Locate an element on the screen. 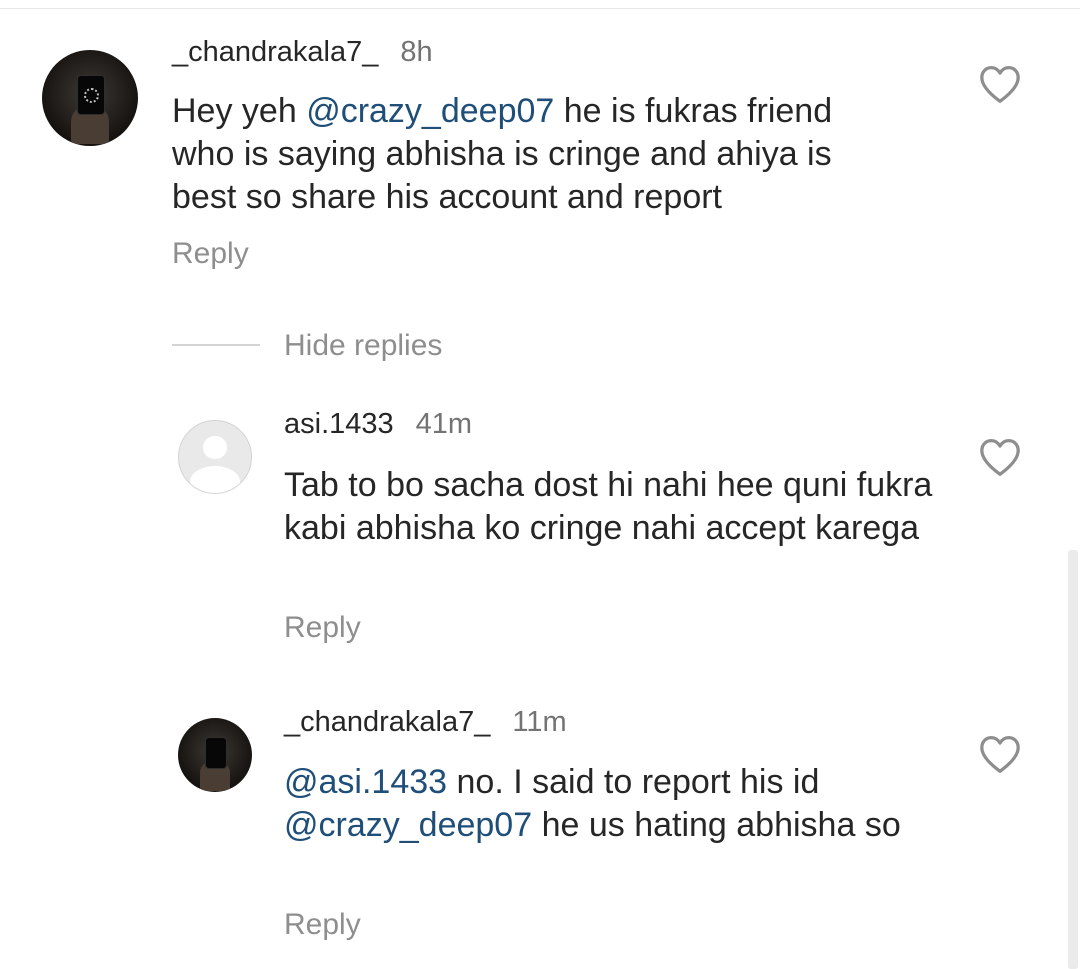 Image resolution: width=1080 pixels, height=969 pixels. timestamp: 11m is located at coordinates (539, 722).